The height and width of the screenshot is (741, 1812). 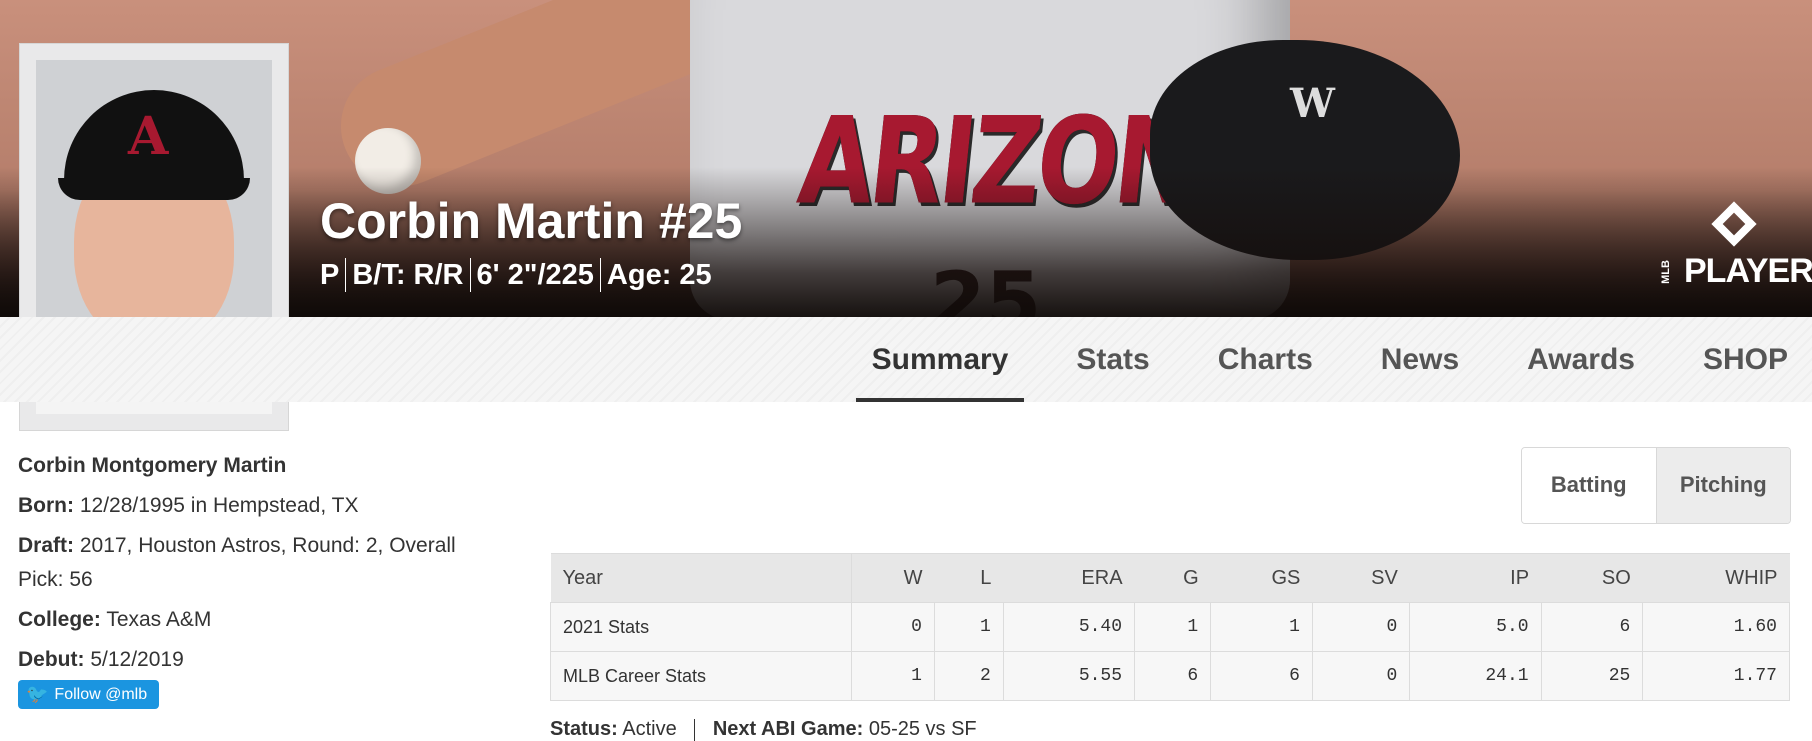 I want to click on table-row: 2021 Stats 0 1 5.40 1 1 0 5.0 6 1.60, so click(x=1170, y=627).